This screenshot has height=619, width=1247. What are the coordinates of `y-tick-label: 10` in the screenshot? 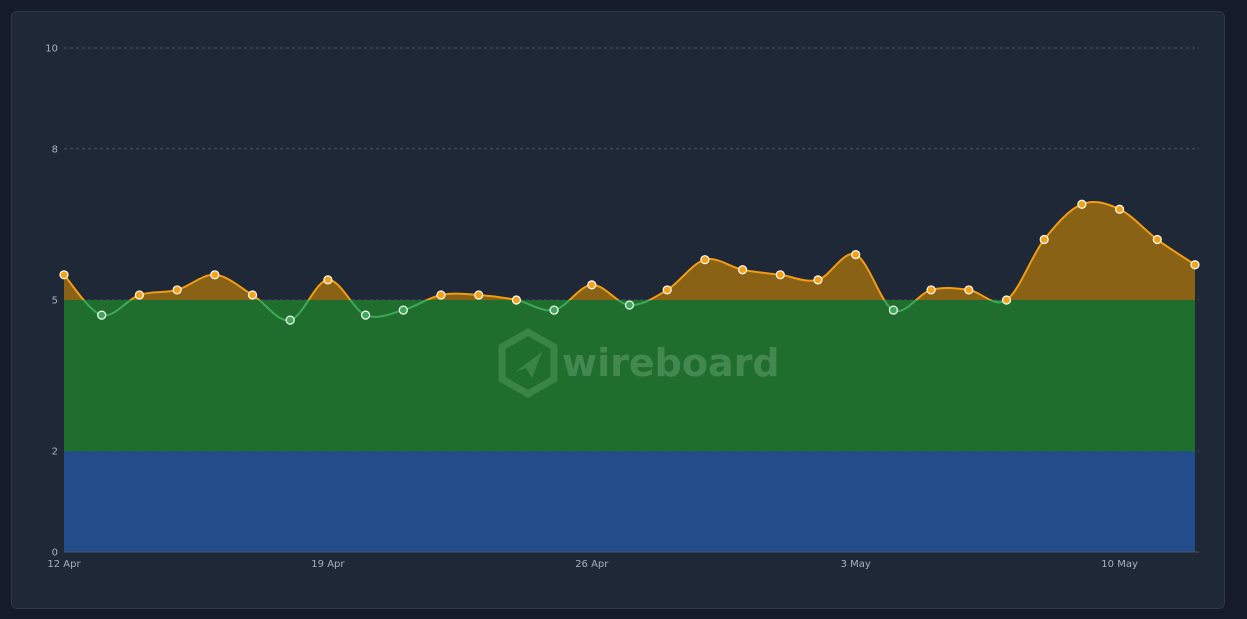 It's located at (51, 49).